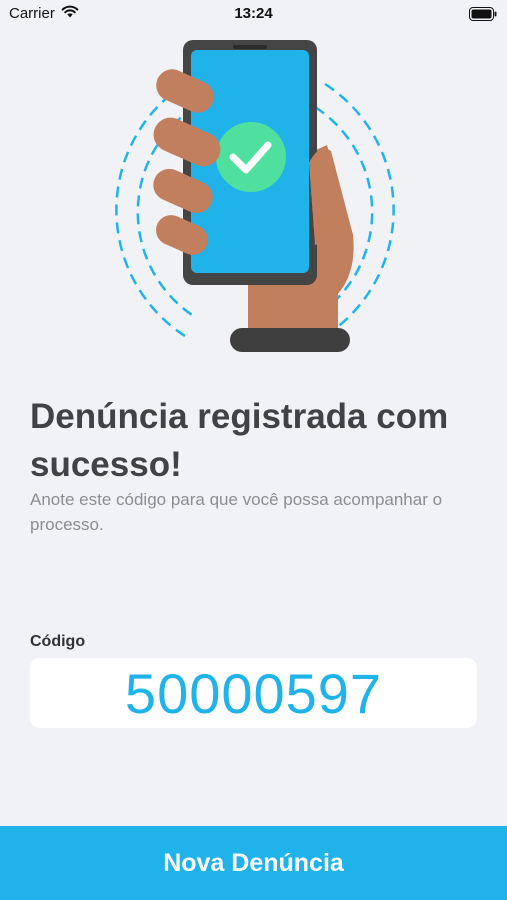 The width and height of the screenshot is (507, 900). I want to click on status-time: 13:24, so click(253, 13).